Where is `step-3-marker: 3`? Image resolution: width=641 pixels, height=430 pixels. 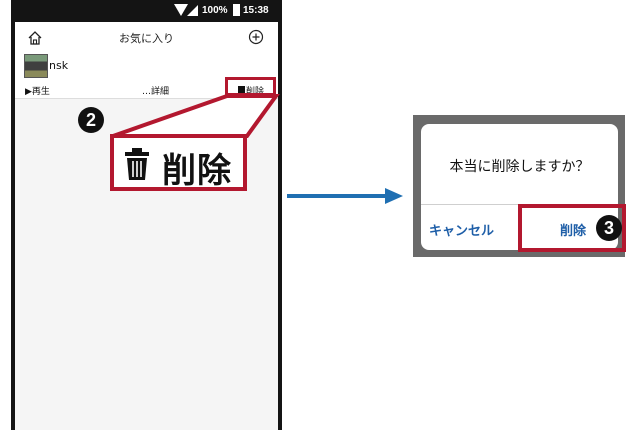
step-3-marker: 3 is located at coordinates (609, 228).